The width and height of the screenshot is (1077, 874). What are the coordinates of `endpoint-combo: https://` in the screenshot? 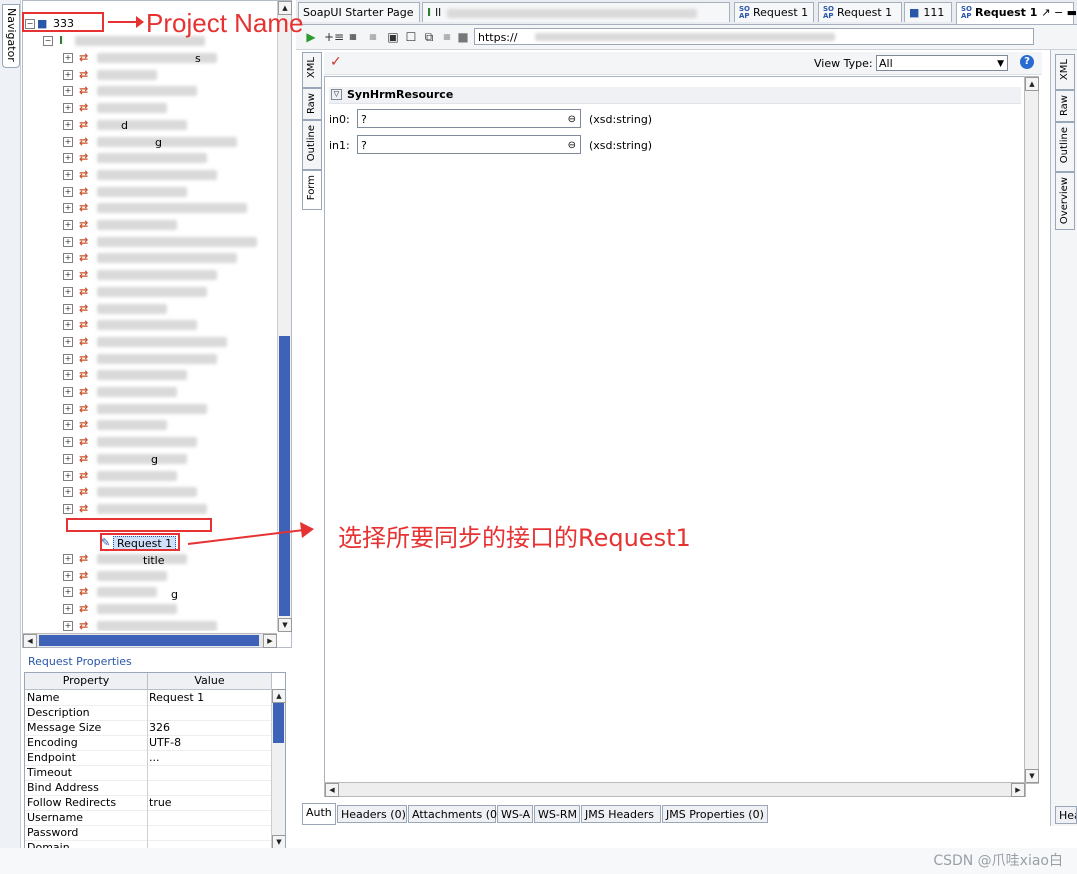 It's located at (754, 36).